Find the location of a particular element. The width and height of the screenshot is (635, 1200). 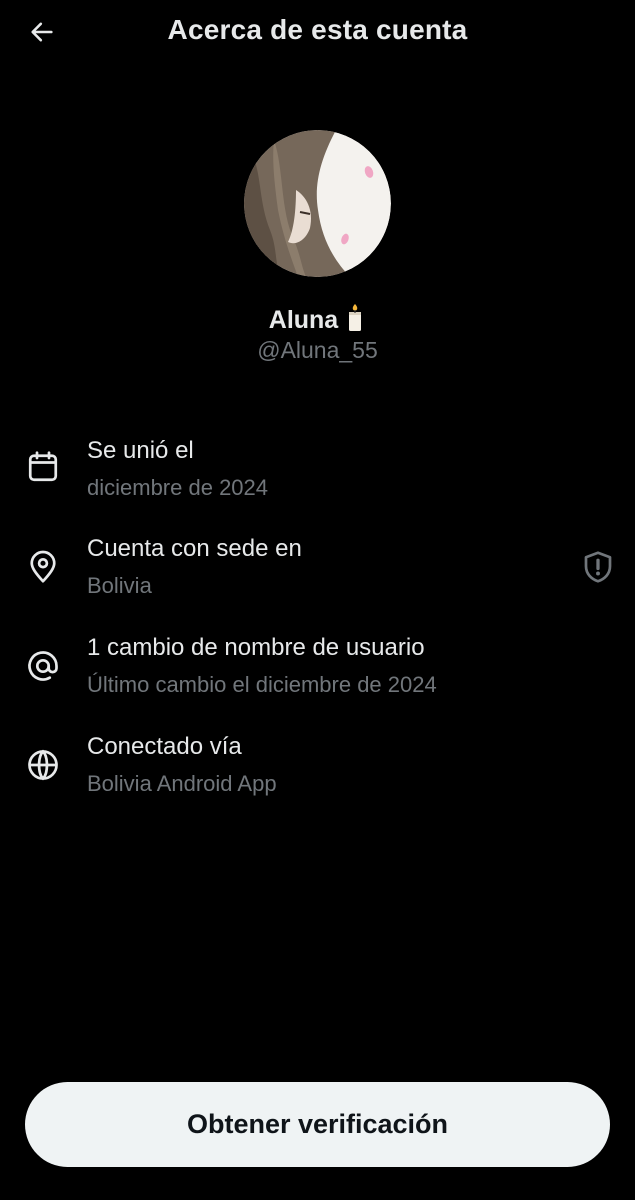

info-row-location: Cuenta con sede en Bolivia is located at coordinates (317, 570).